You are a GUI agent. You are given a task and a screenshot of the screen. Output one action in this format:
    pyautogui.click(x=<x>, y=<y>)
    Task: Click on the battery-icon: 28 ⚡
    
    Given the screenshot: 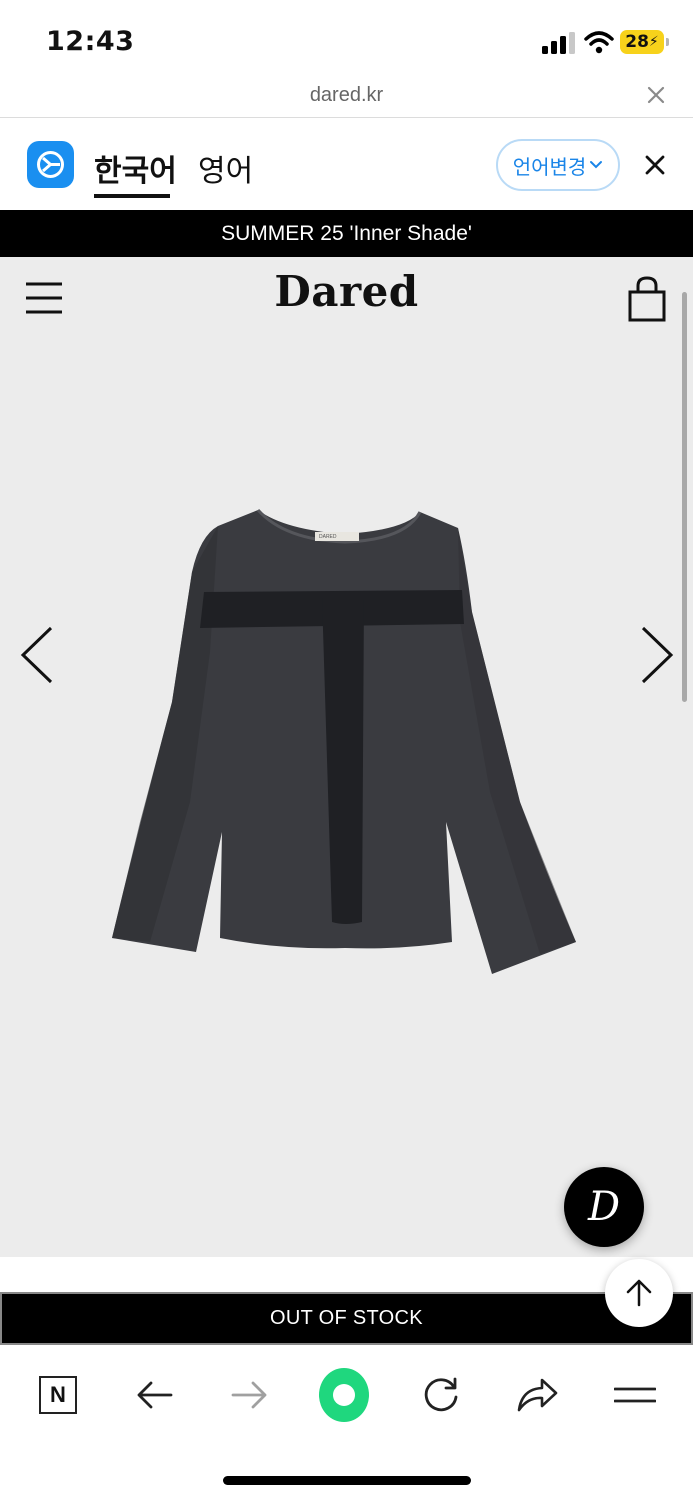 What is the action you would take?
    pyautogui.click(x=644, y=42)
    